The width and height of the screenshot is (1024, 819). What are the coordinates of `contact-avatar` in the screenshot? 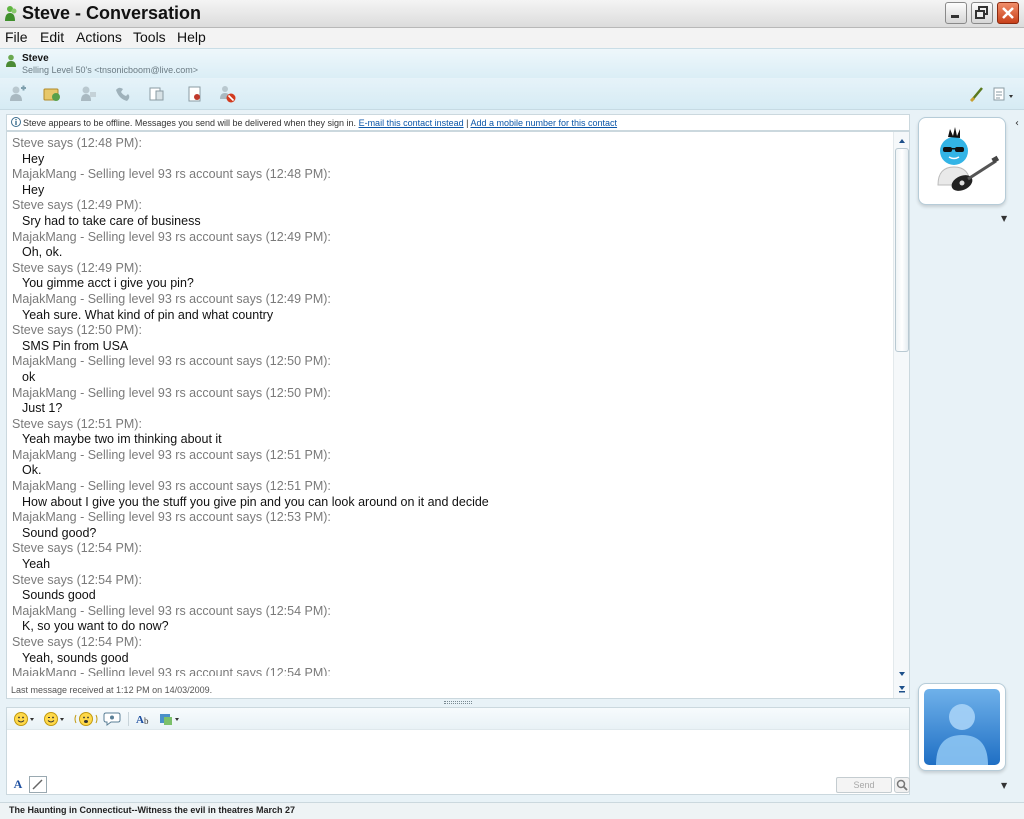 It's located at (962, 161).